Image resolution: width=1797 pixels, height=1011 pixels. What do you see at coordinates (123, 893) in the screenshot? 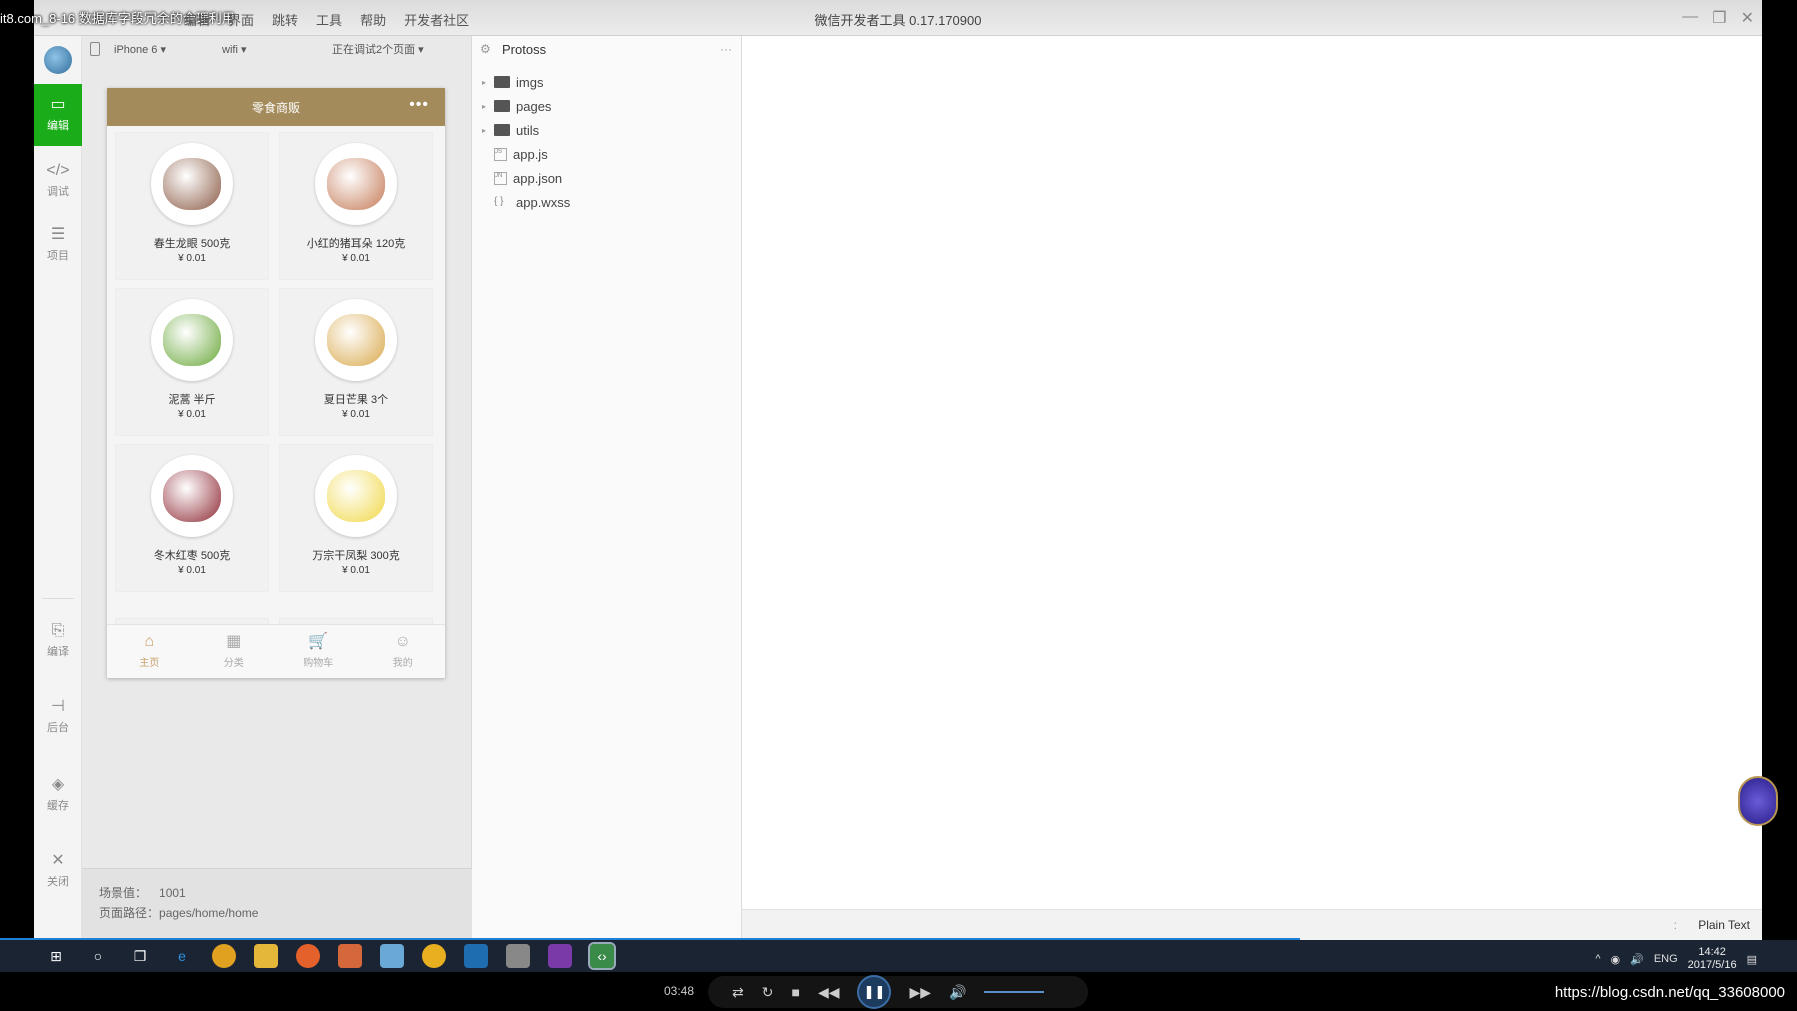
I see `scene-label: 场景值：` at bounding box center [123, 893].